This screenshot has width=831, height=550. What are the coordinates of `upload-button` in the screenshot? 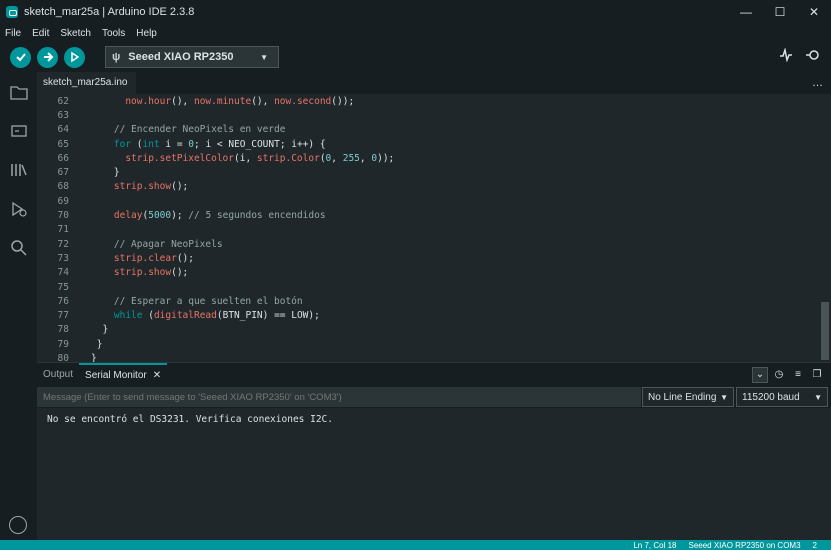 It's located at (47, 57).